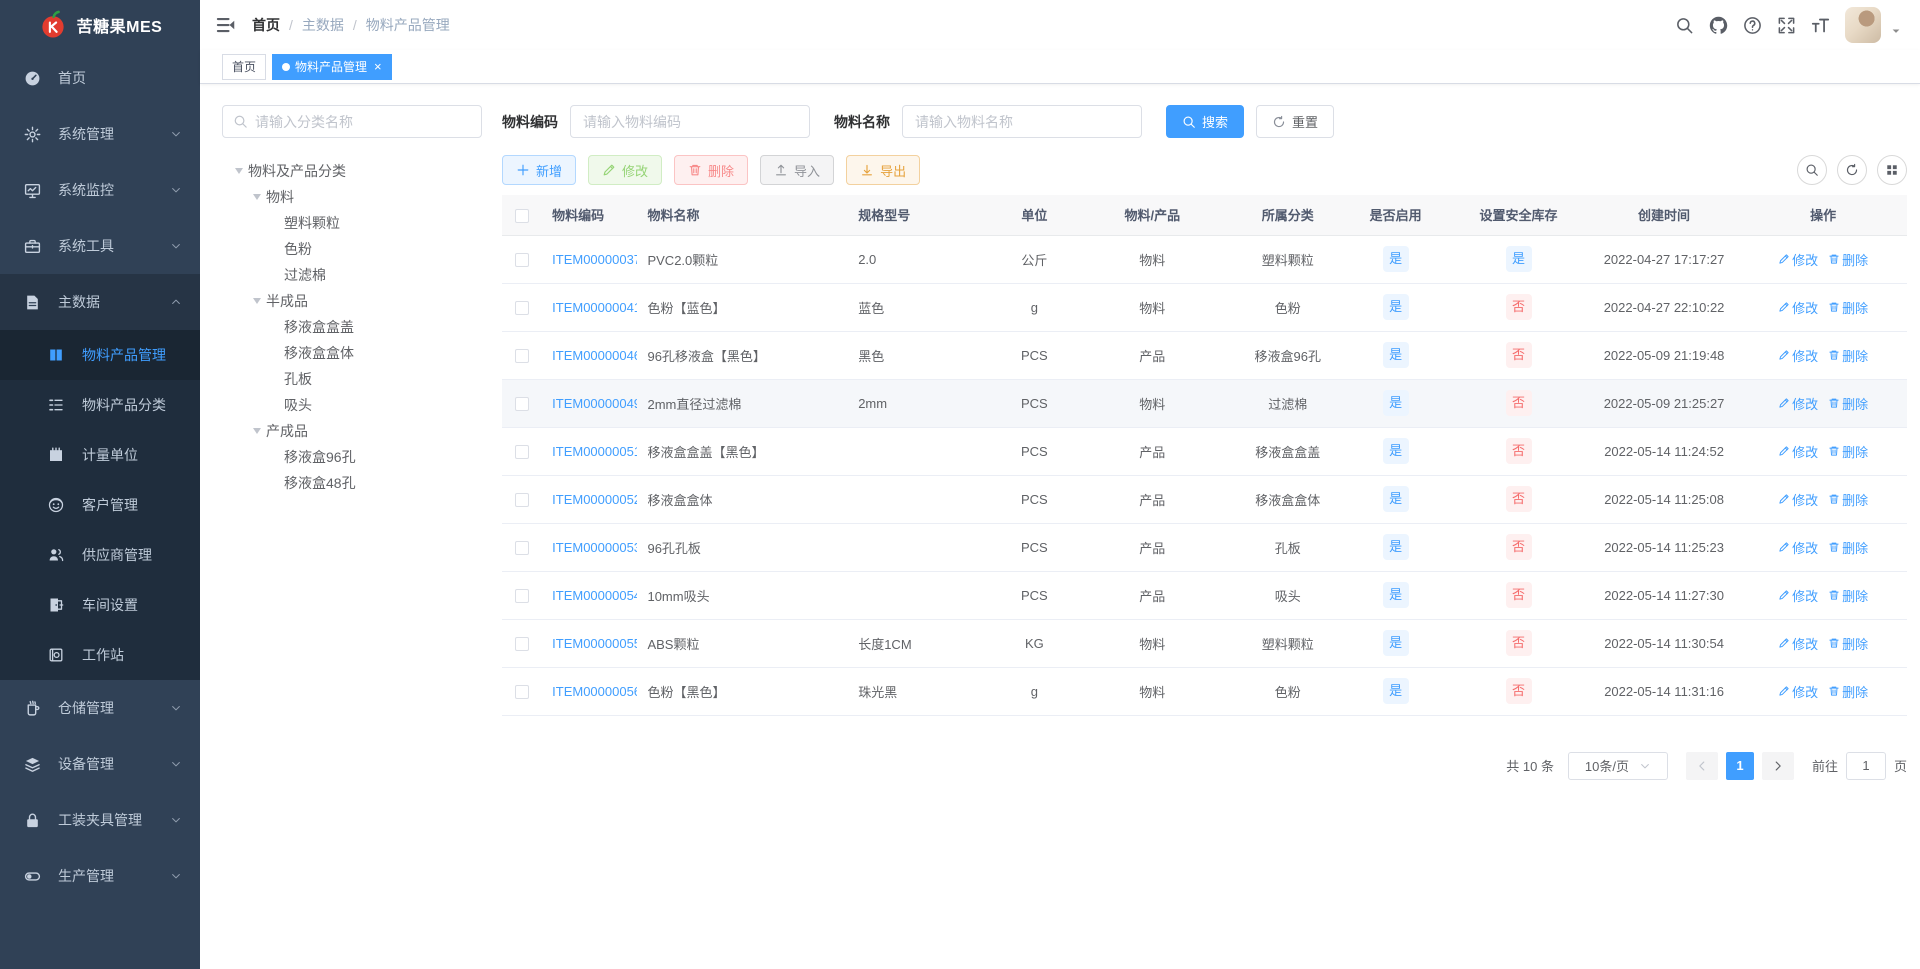 This screenshot has width=1920, height=969. What do you see at coordinates (594, 499) in the screenshot?
I see `item-code-link: ITEM00000052` at bounding box center [594, 499].